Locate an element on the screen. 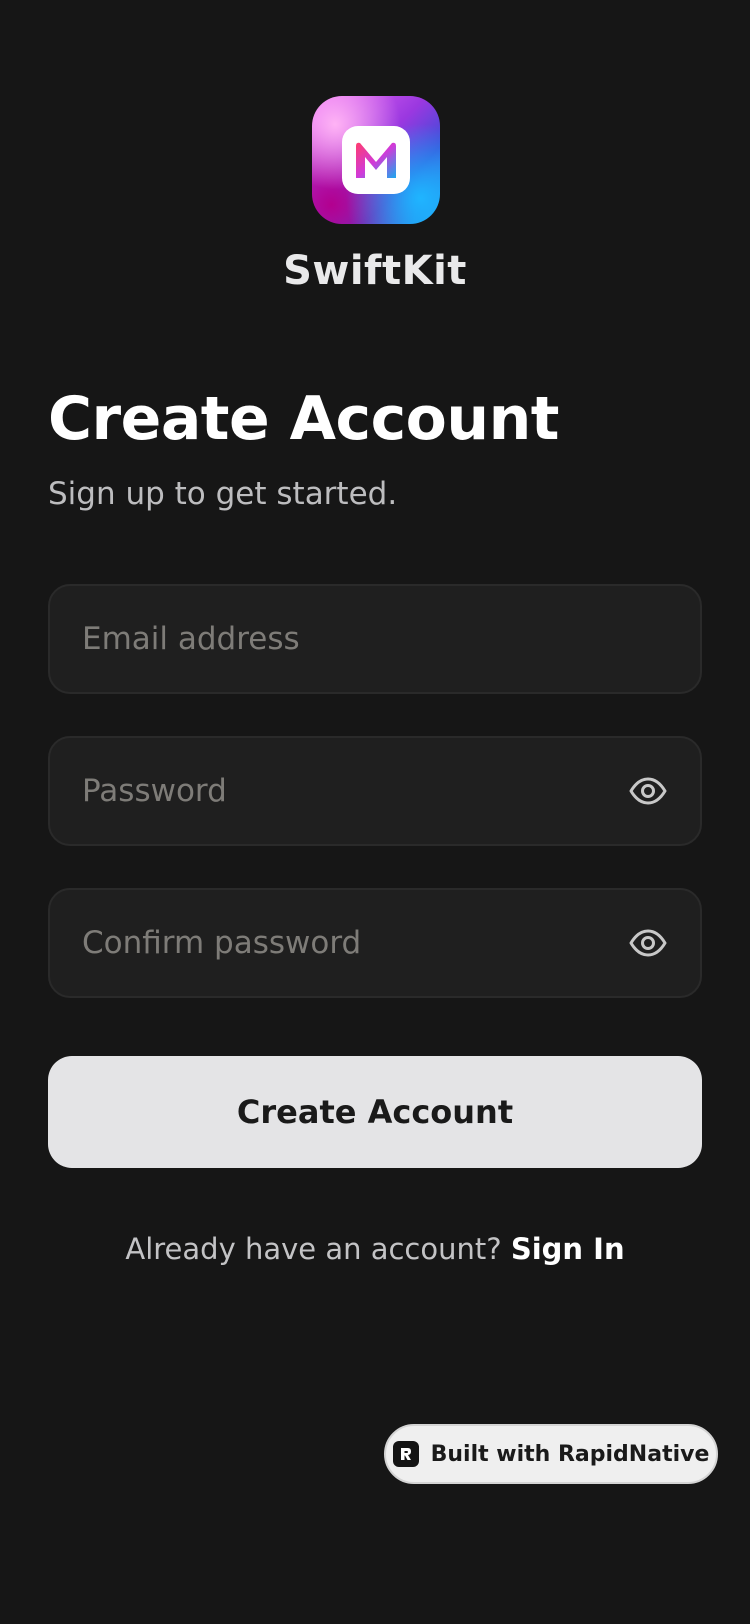 The height and width of the screenshot is (1624, 750). password-field-container is located at coordinates (375, 791).